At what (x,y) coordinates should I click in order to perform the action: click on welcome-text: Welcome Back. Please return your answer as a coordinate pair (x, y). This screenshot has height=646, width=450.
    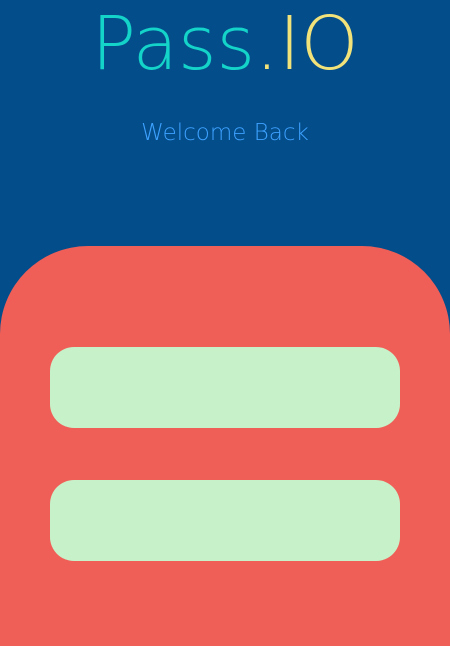
    Looking at the image, I should click on (225, 133).